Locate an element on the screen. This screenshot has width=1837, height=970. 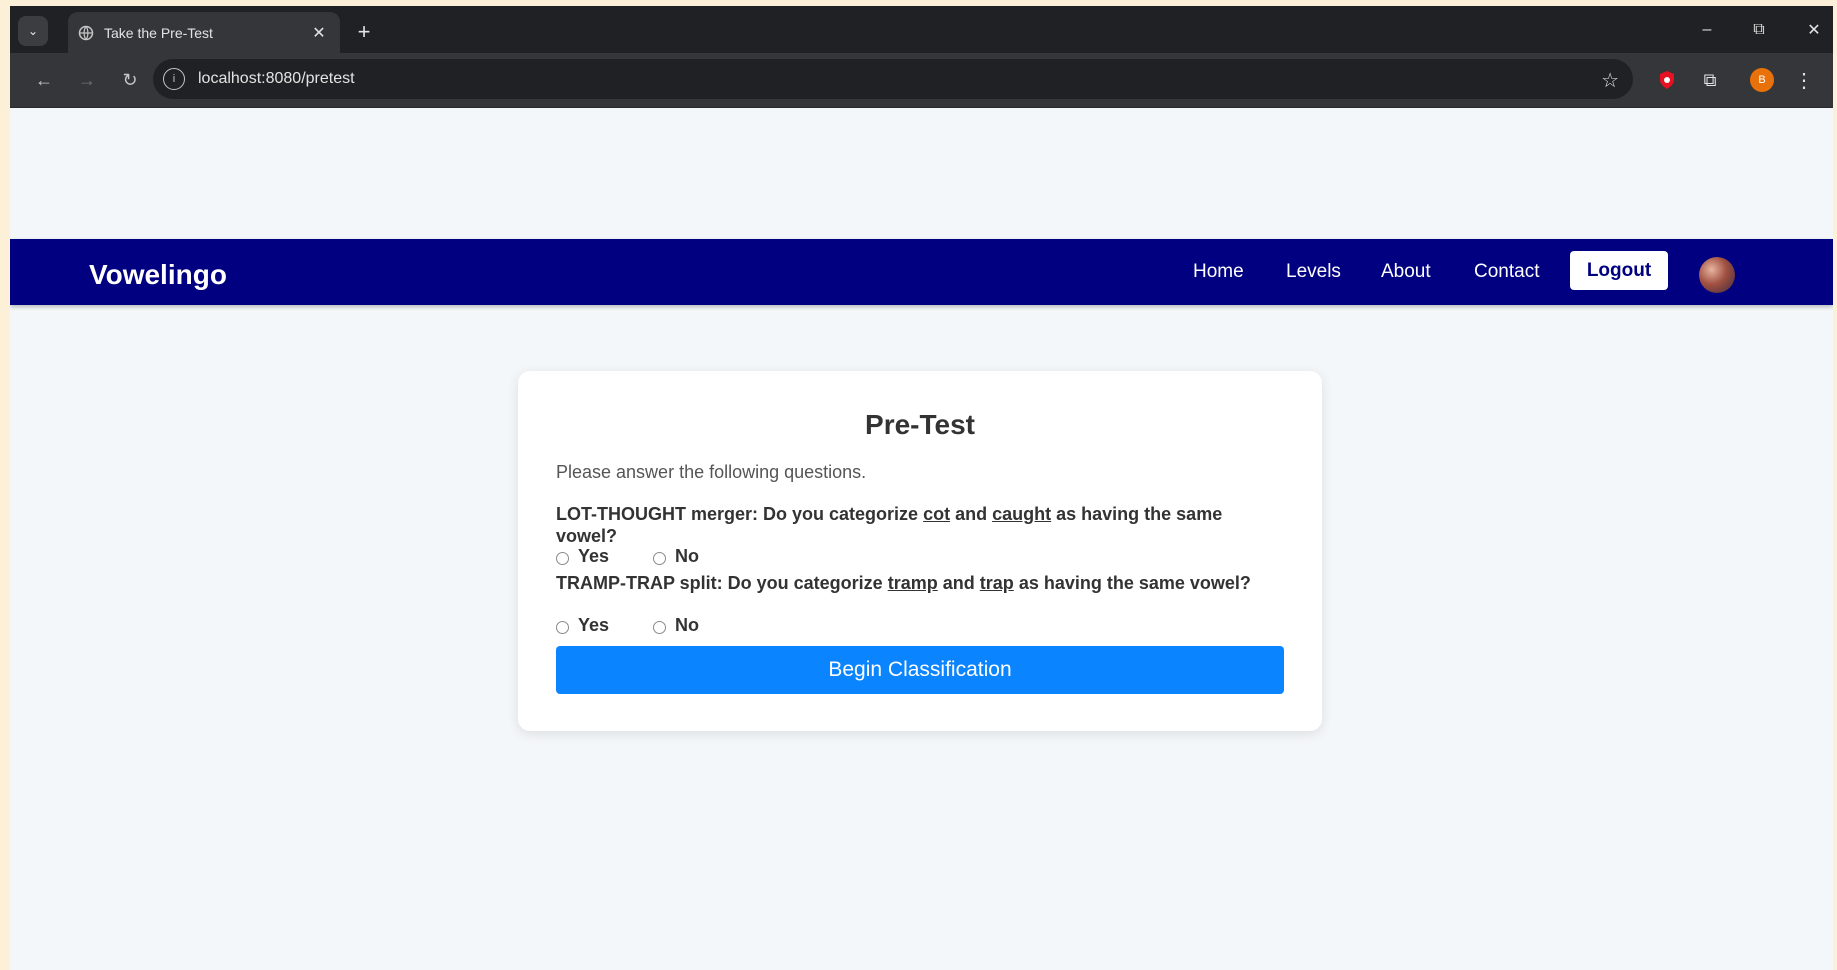
puzzle-extensions-icon: ⧉ is located at coordinates (1710, 80).